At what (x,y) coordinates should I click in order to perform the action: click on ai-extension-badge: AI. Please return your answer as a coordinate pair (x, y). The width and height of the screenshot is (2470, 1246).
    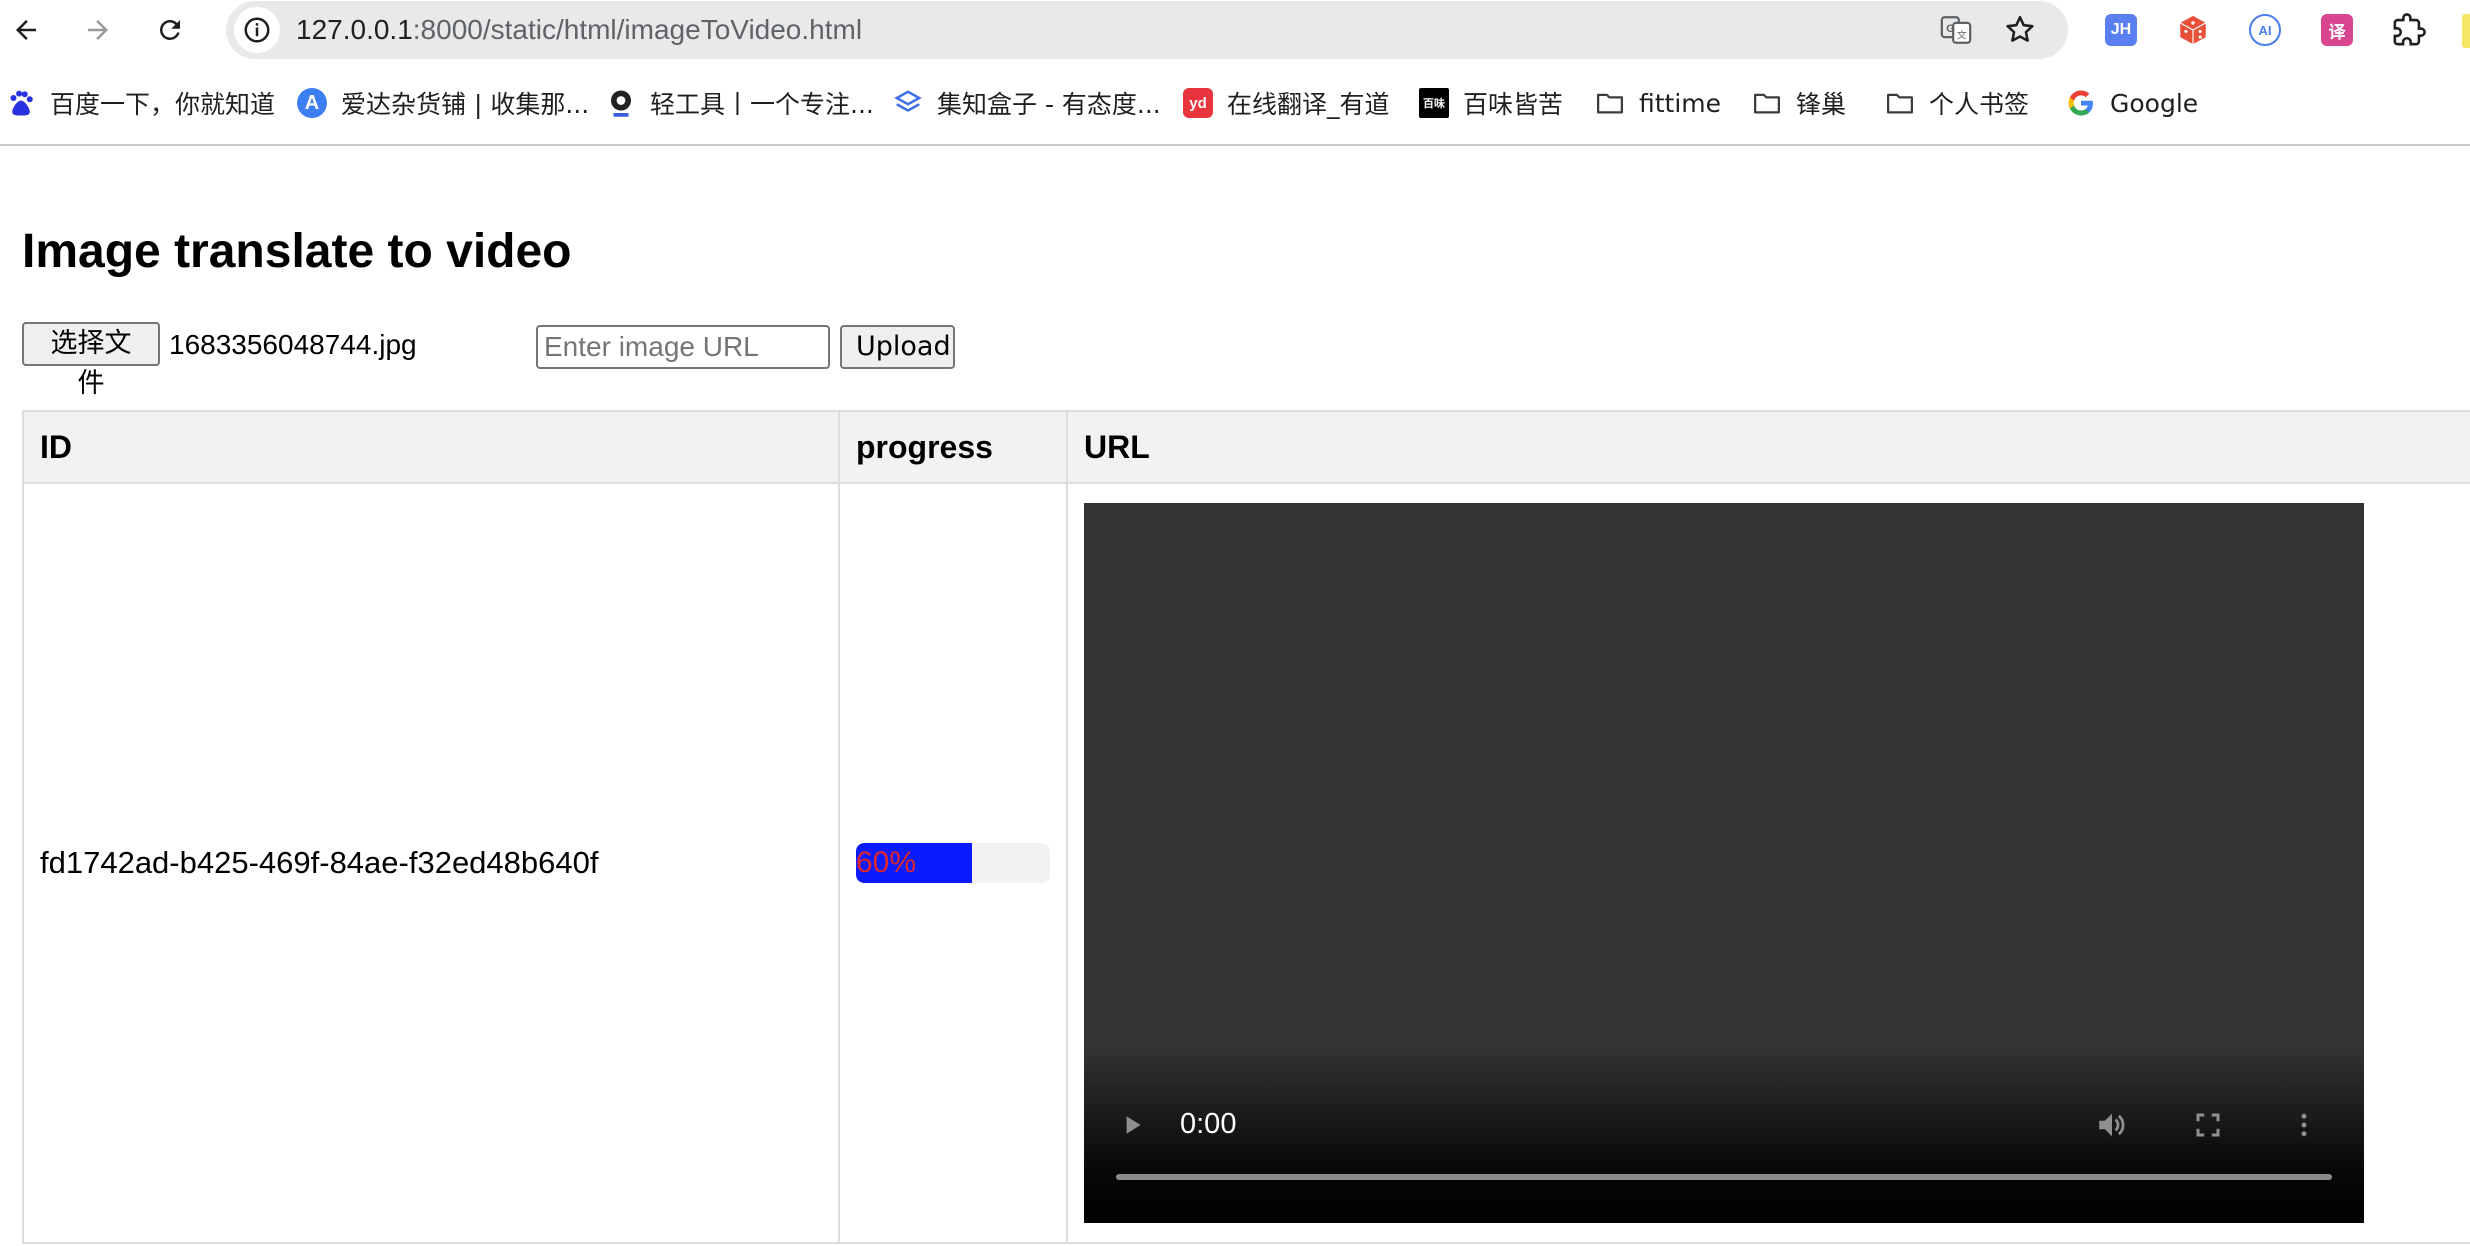
    Looking at the image, I should click on (2265, 30).